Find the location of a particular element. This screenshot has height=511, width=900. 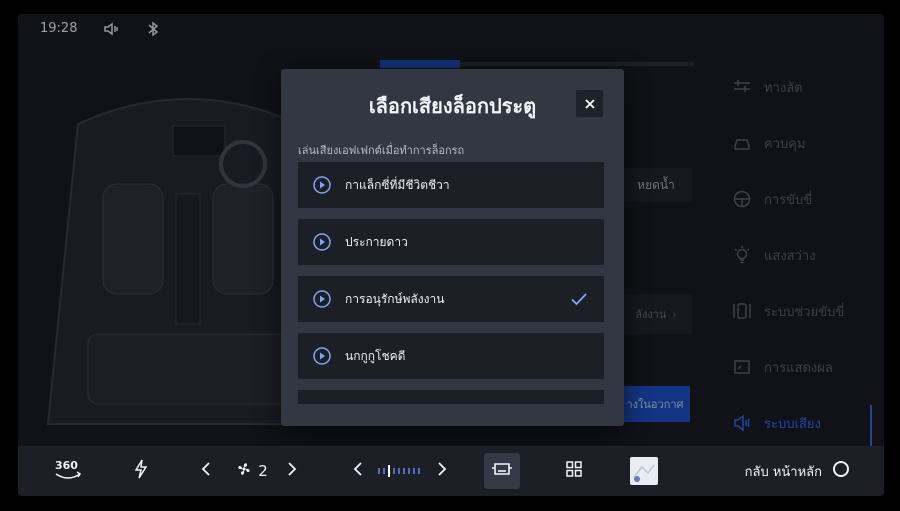

fan-decrease-button is located at coordinates (206, 471).